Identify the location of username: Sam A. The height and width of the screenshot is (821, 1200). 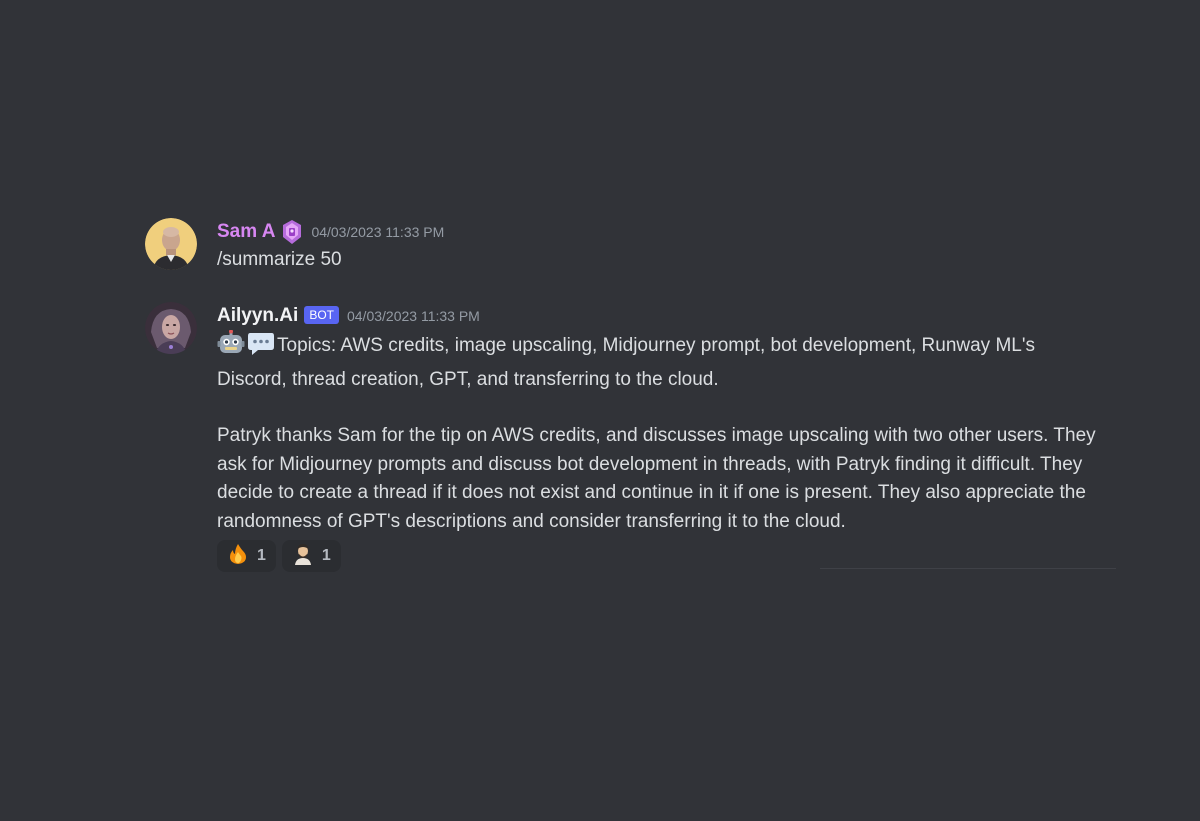
(246, 232).